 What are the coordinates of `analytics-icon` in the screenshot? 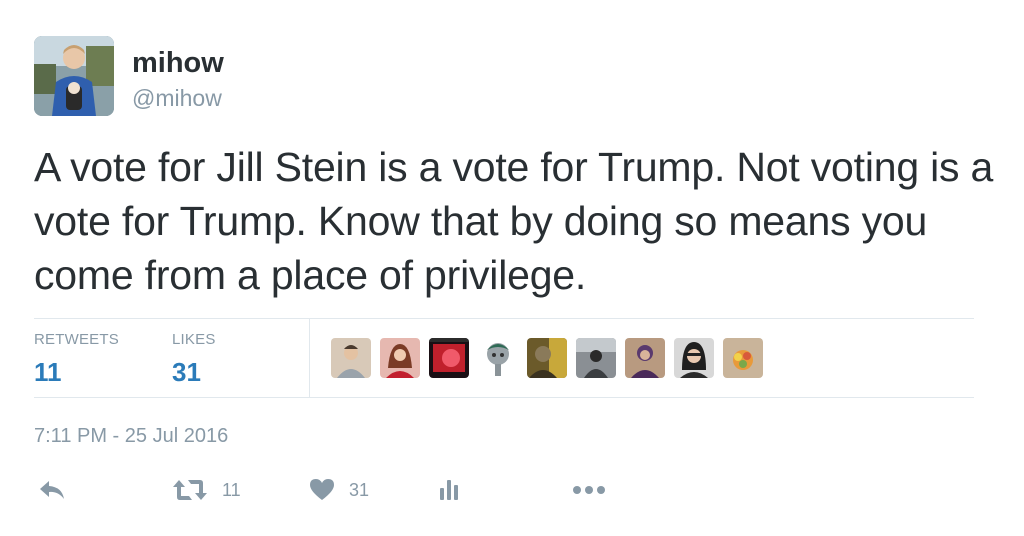 It's located at (449, 490).